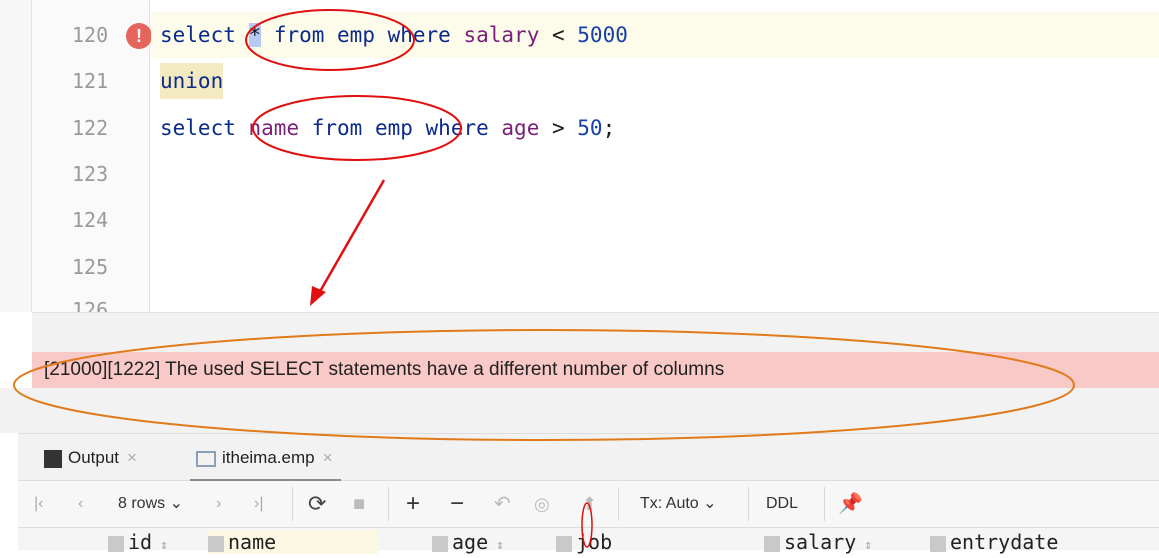  I want to click on line-number: 120, so click(90, 35).